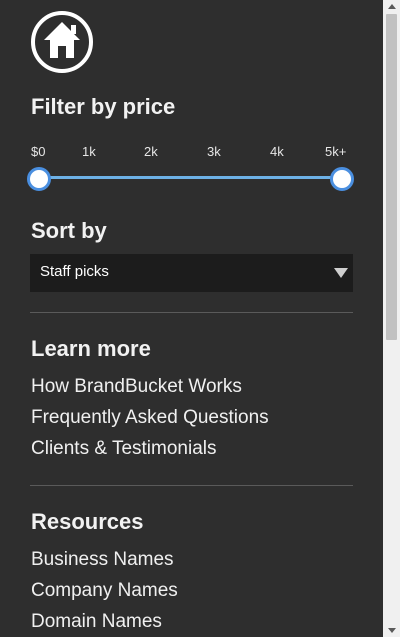 This screenshot has width=400, height=637. I want to click on link-company-names: Company Names, so click(104, 591).